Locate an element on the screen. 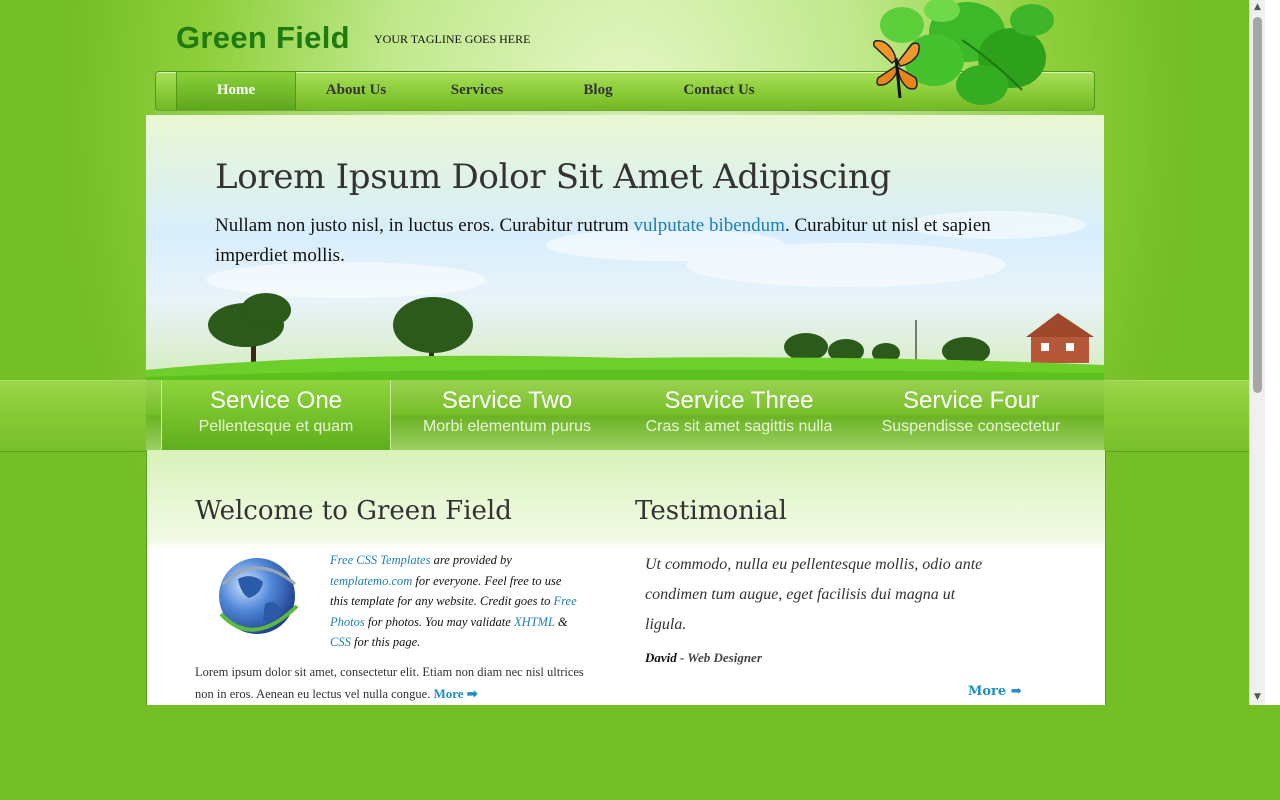 This screenshot has height=800, width=1280. service-title: Service Three is located at coordinates (739, 400).